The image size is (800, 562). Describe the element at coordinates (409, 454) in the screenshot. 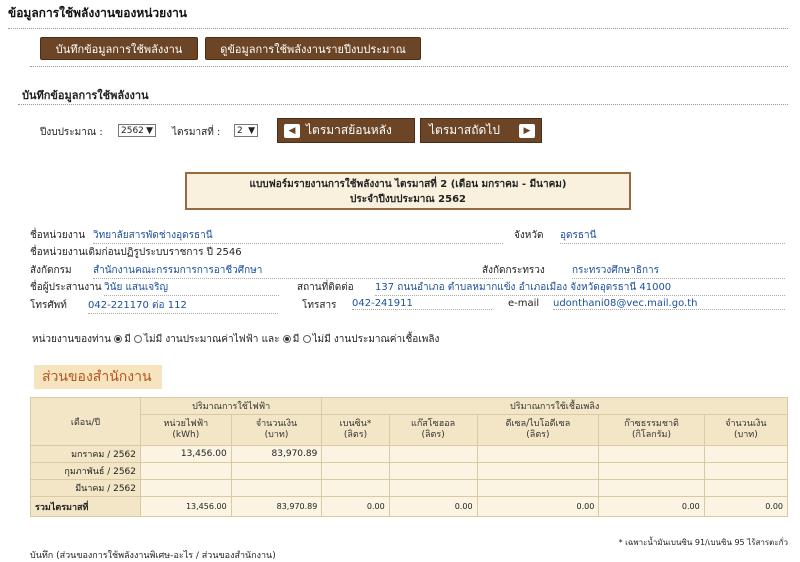

I see `table-row: มกราคม / 2562 13,456.00 83,970.89` at that location.